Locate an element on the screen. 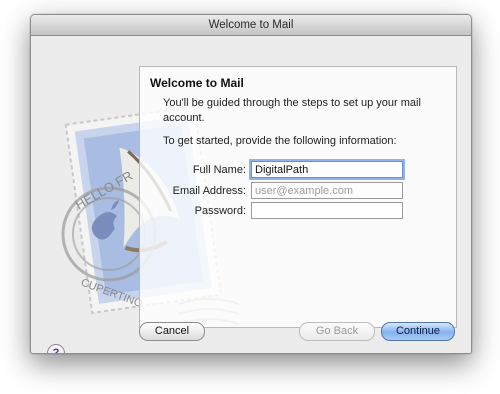  password-label: Password: is located at coordinates (220, 211).